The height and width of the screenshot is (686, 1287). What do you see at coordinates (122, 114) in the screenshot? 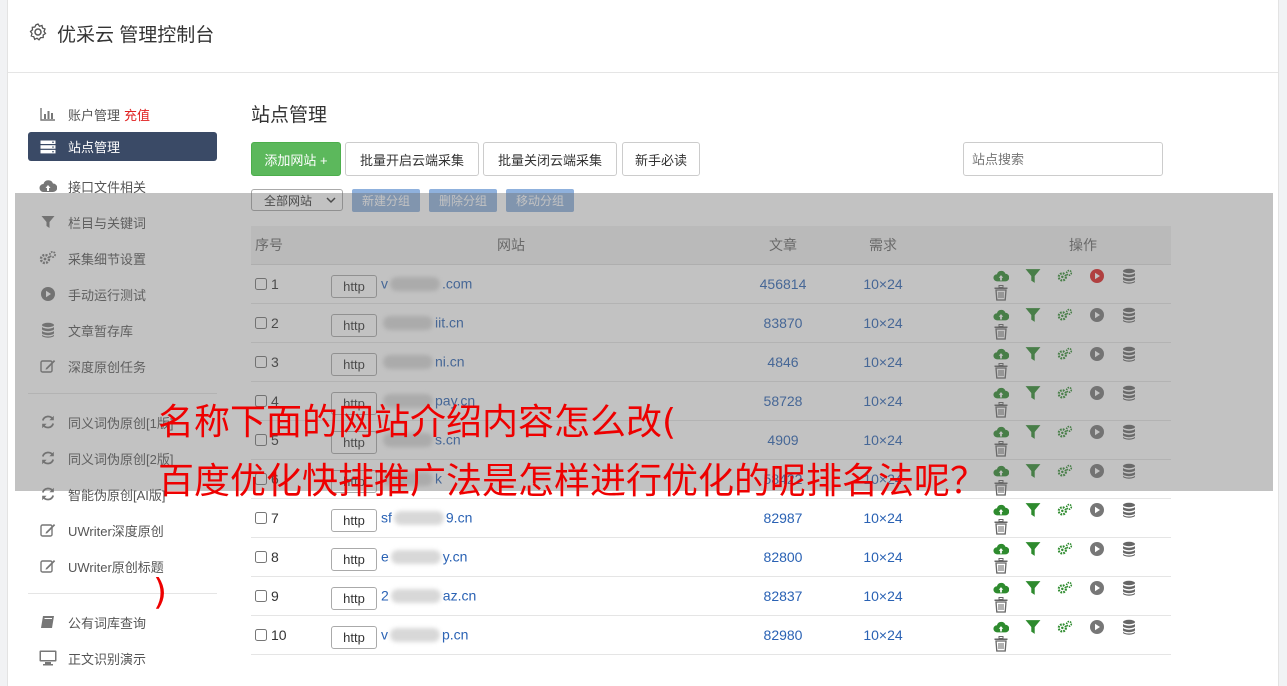
I see `sidebar-item-account: 账户管理 充值` at bounding box center [122, 114].